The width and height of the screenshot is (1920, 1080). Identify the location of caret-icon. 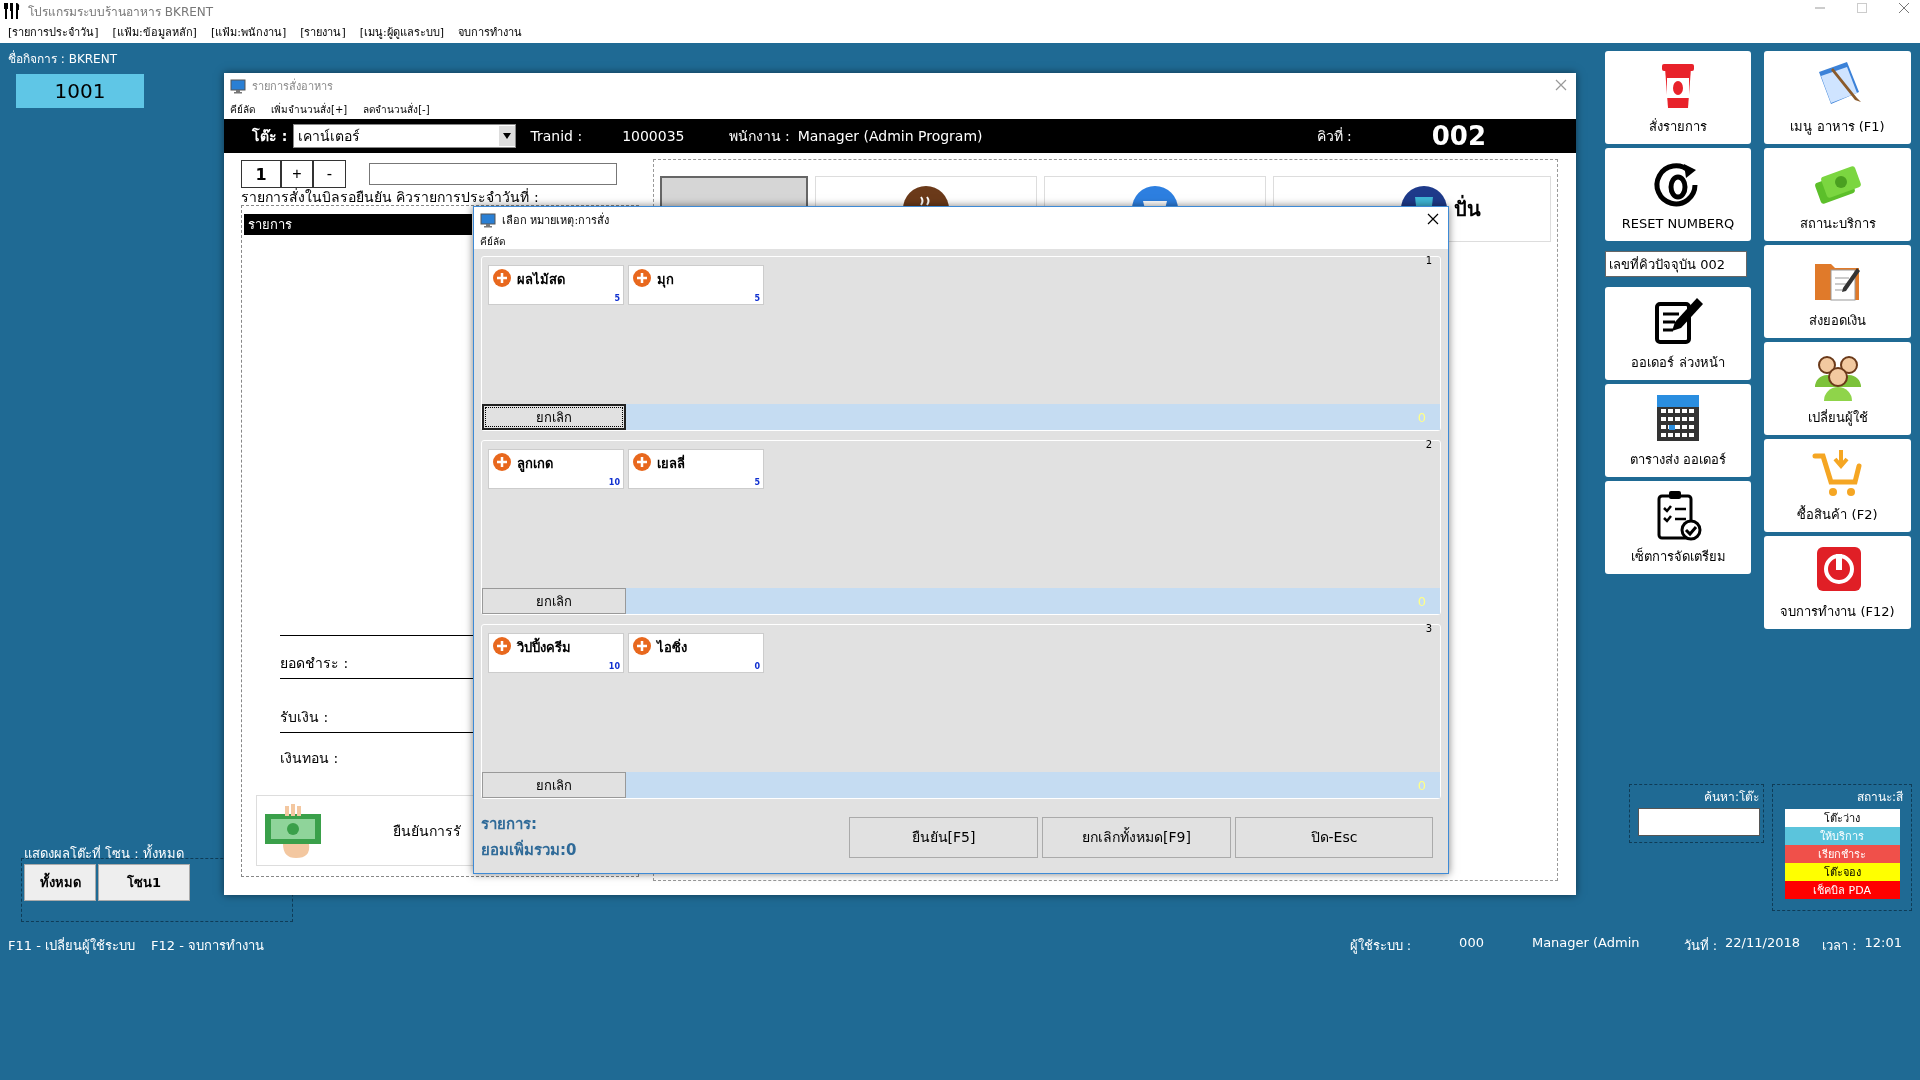
(507, 136).